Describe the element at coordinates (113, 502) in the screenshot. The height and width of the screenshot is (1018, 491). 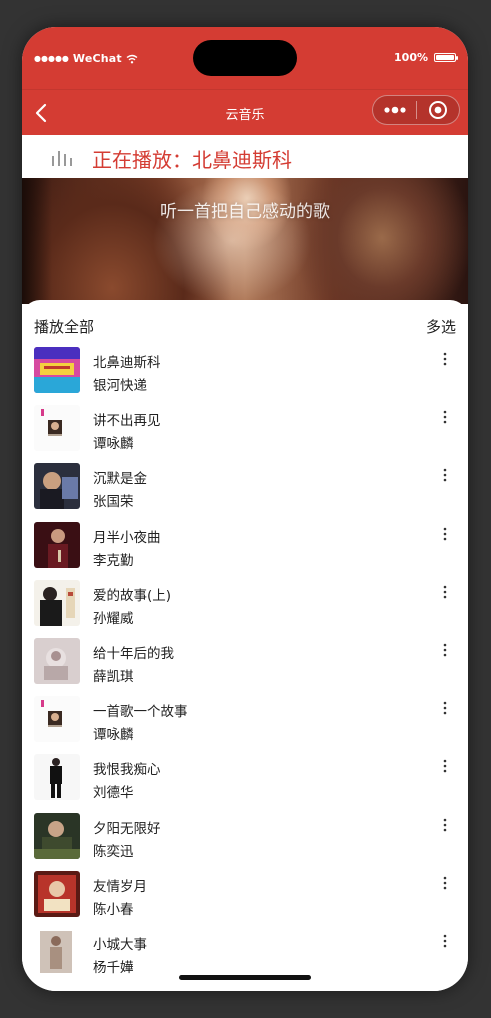
I see `song-artist: 张国荣` at that location.